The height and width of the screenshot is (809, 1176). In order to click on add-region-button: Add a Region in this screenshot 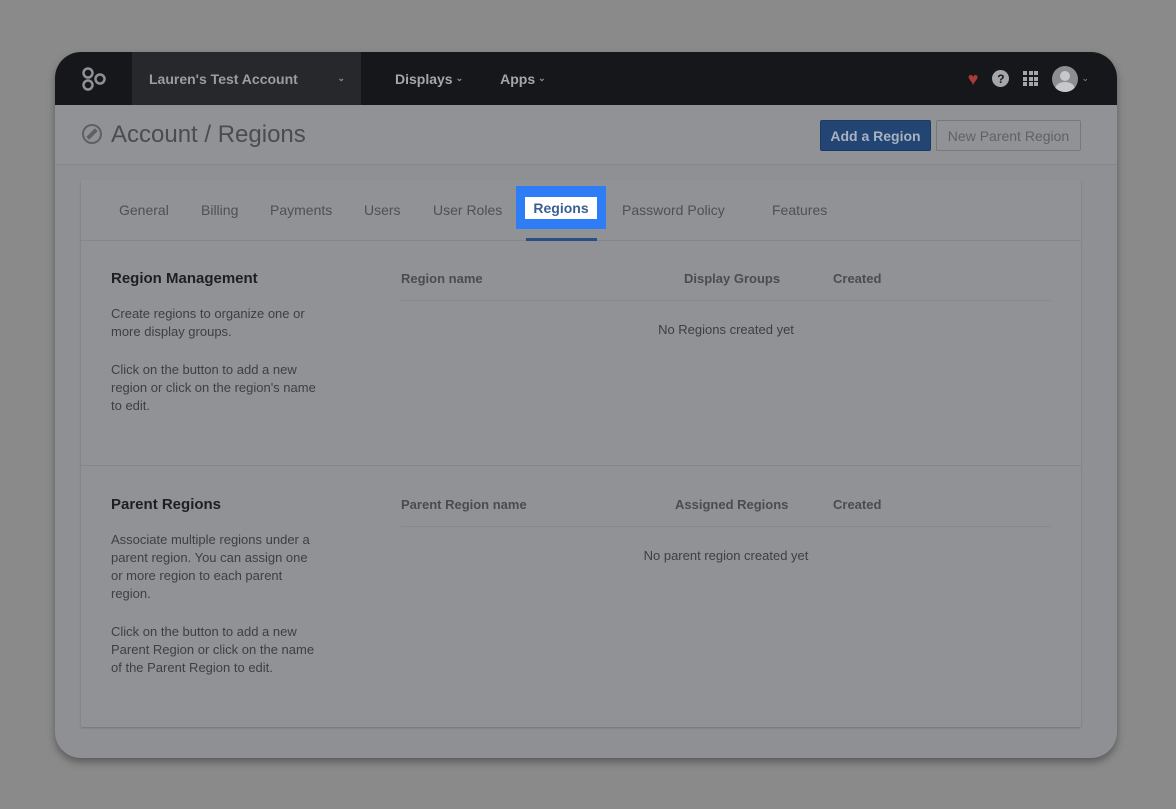, I will do `click(875, 135)`.